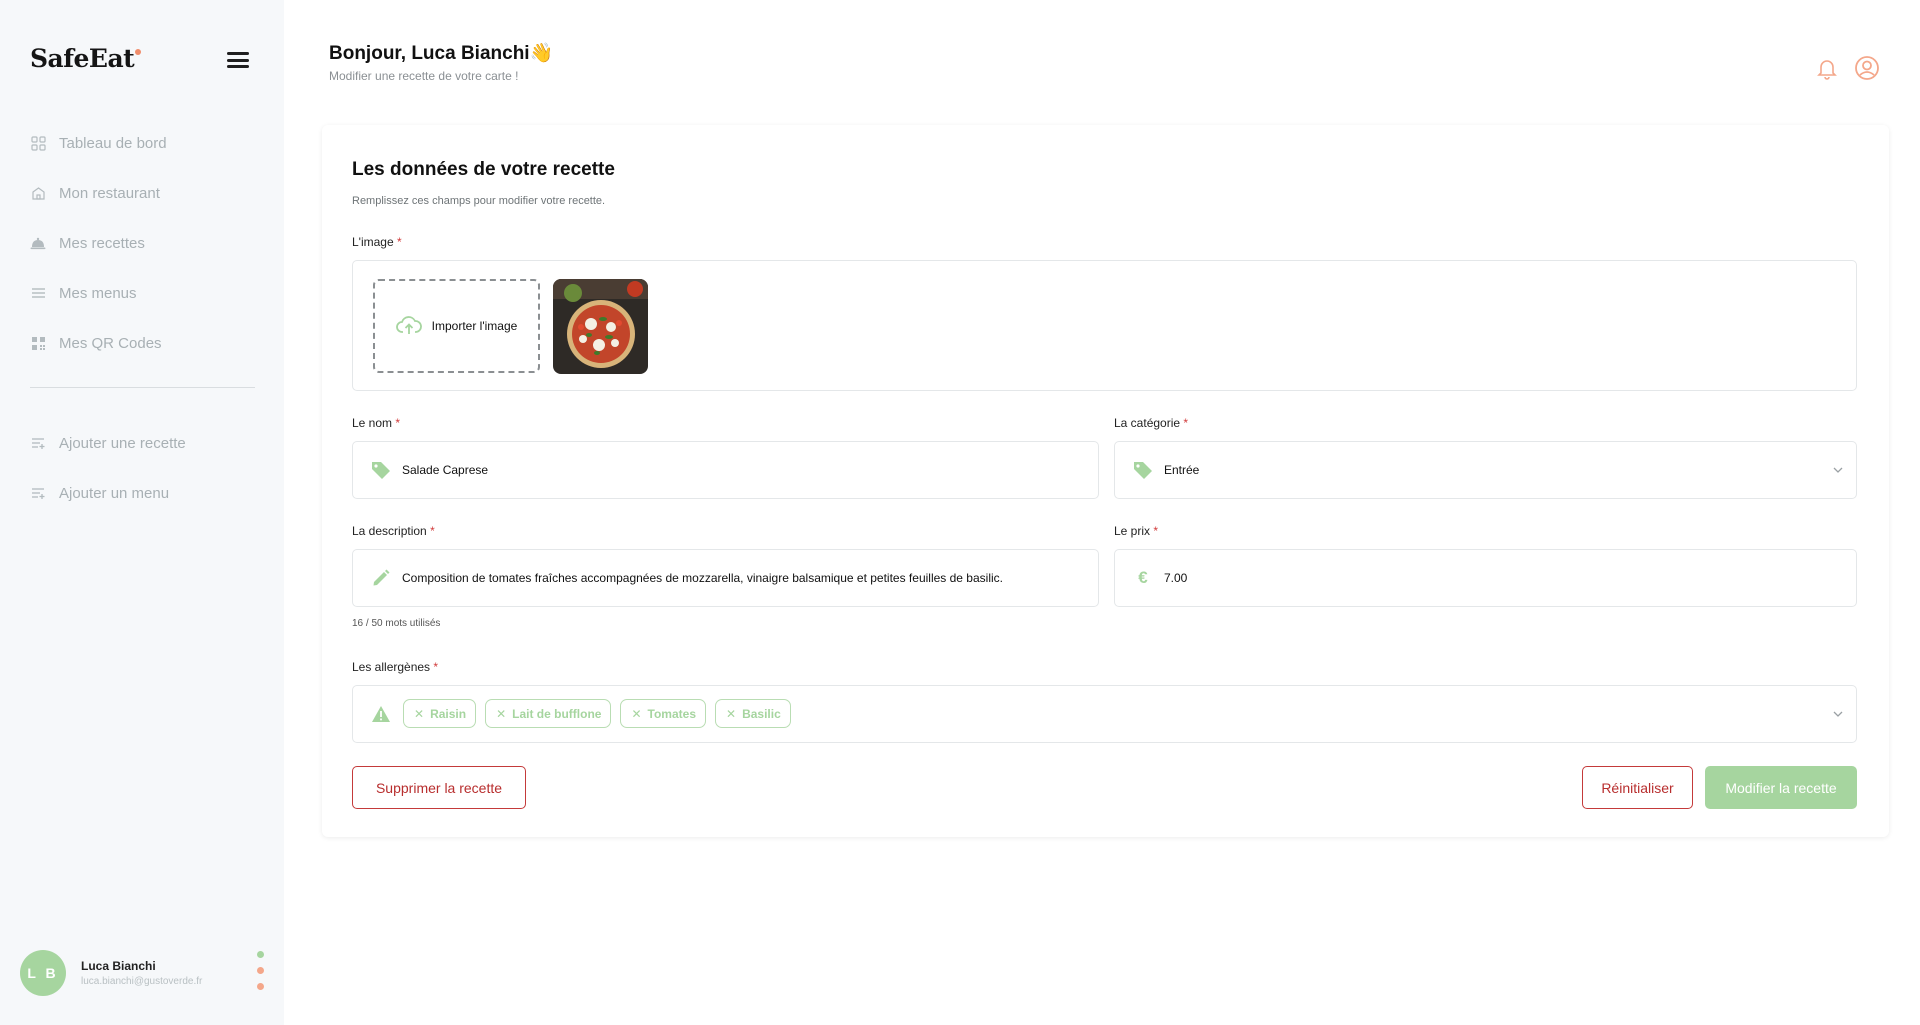  What do you see at coordinates (381, 716) in the screenshot?
I see `warning-icon` at bounding box center [381, 716].